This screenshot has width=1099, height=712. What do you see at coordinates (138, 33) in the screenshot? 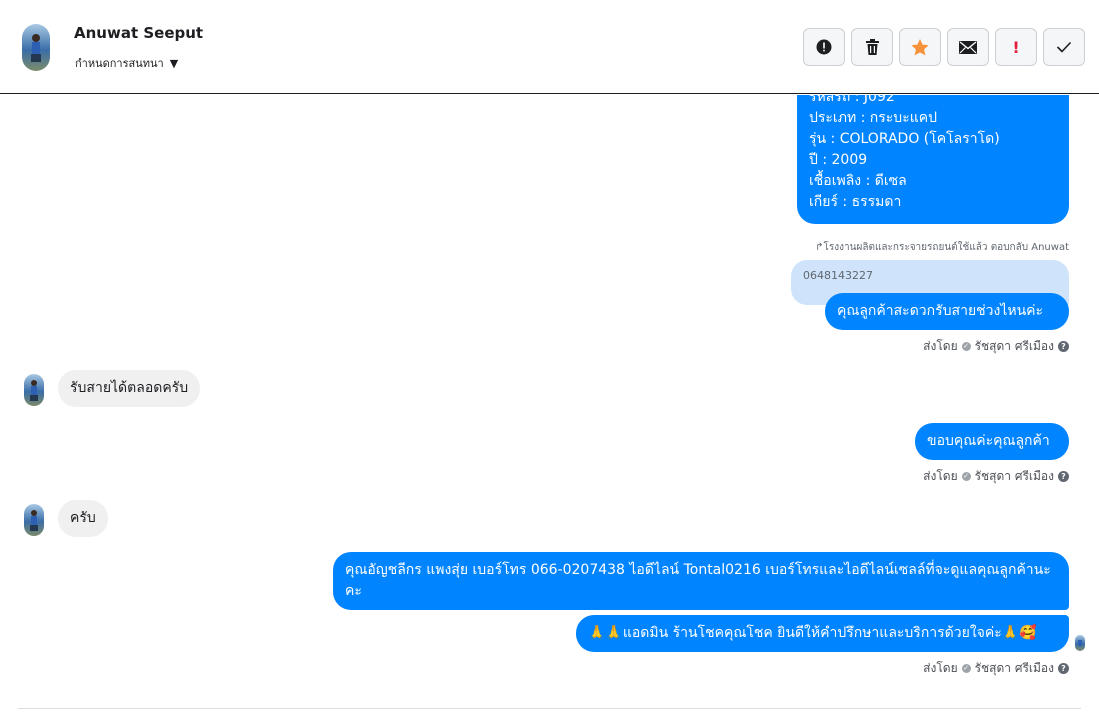
I see `contact-name: Anuwat Seeput` at bounding box center [138, 33].